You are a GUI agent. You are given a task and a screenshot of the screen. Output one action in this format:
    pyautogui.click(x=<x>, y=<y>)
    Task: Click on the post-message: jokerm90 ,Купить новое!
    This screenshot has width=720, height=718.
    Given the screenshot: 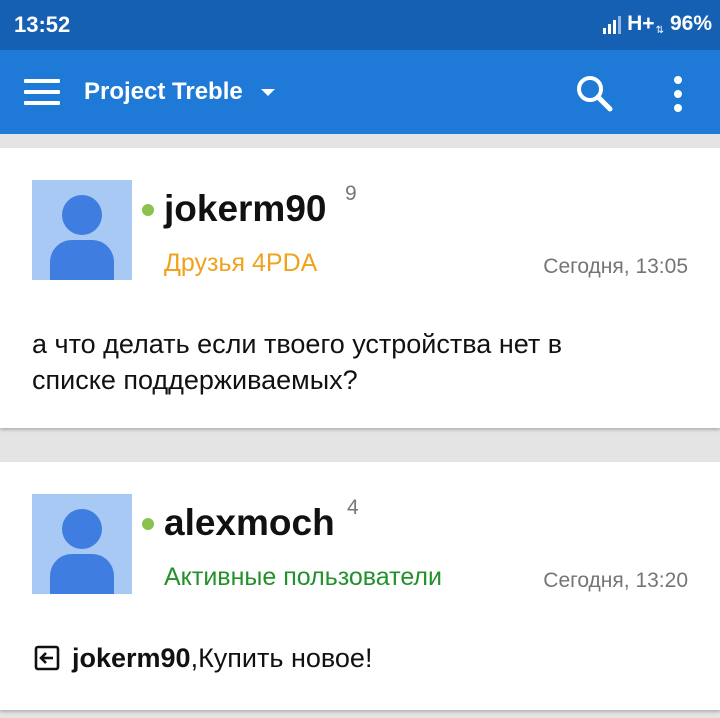 What is the action you would take?
    pyautogui.click(x=202, y=658)
    